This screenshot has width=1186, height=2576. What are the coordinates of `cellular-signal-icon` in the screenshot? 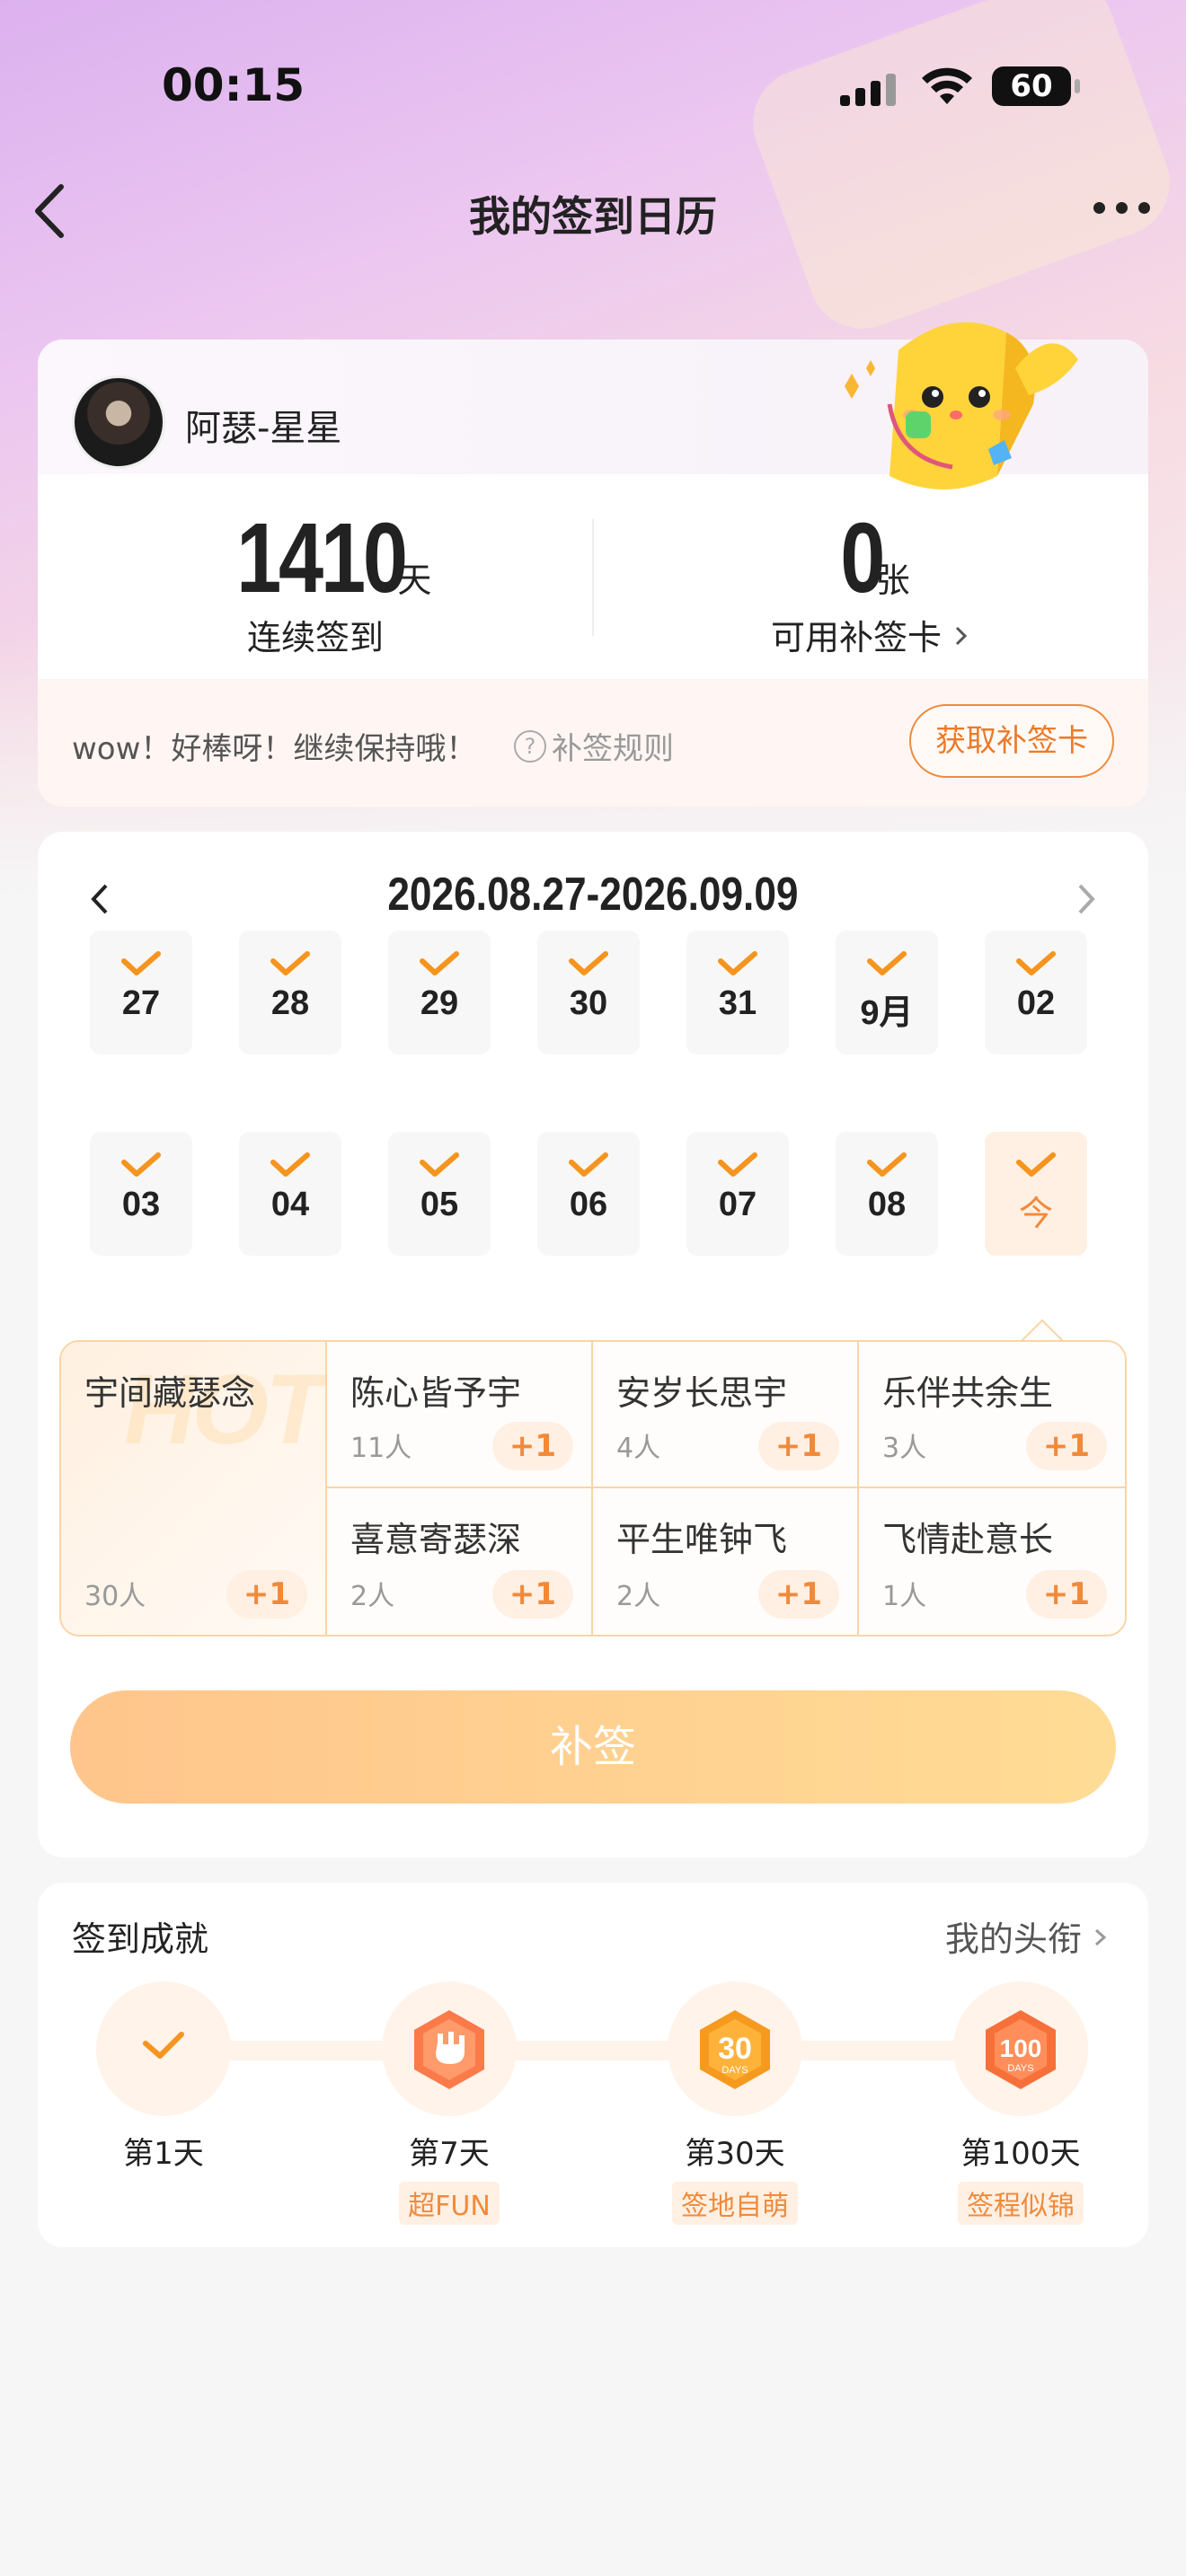 It's located at (868, 88).